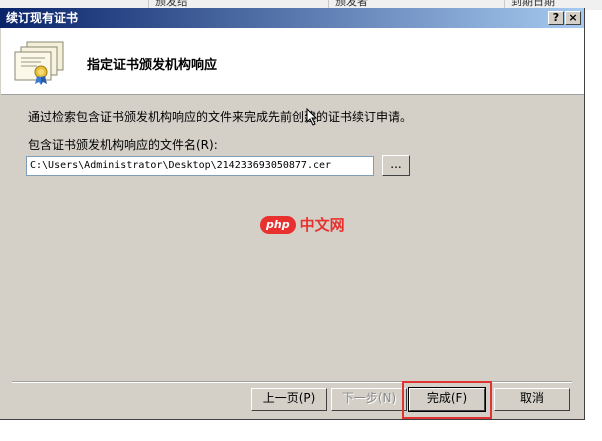  Describe the element at coordinates (278, 224) in the screenshot. I see `php-logo: php` at that location.